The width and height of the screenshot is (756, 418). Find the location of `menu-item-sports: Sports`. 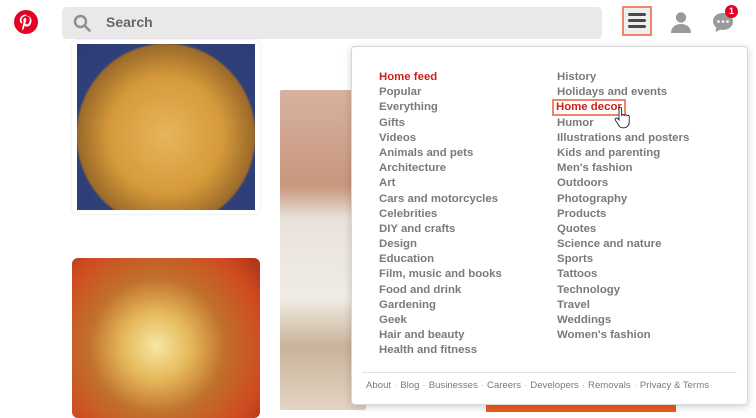

menu-item-sports: Sports is located at coordinates (623, 259).